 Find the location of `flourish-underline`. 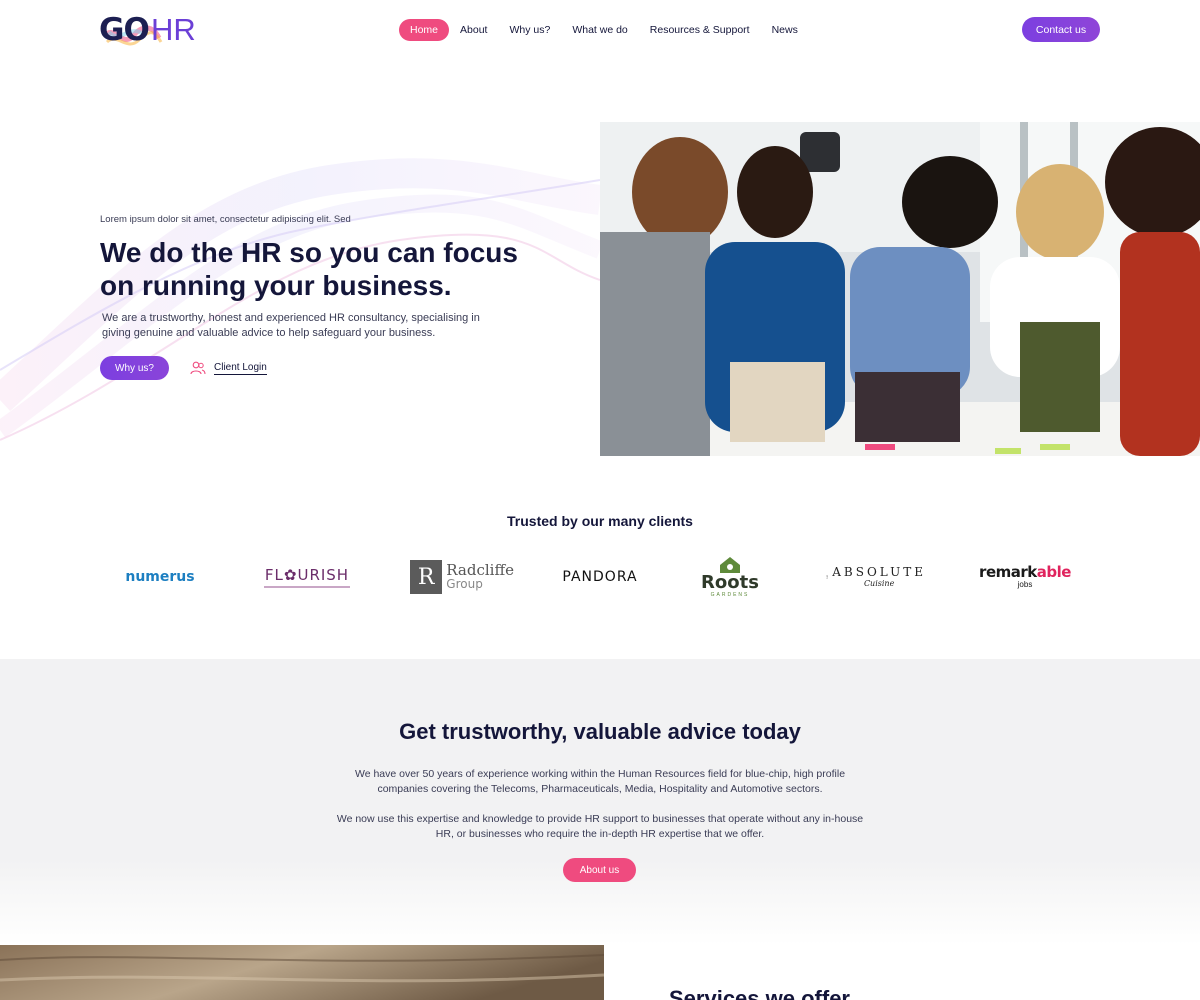

flourish-underline is located at coordinates (307, 587).